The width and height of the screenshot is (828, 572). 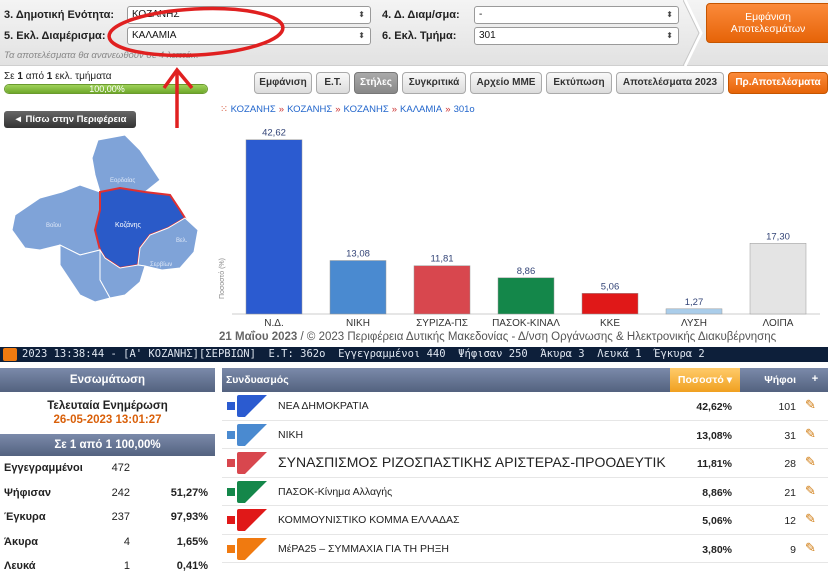 What do you see at coordinates (705, 380) in the screenshot?
I see `header-percent: Ποσοστό ▾` at bounding box center [705, 380].